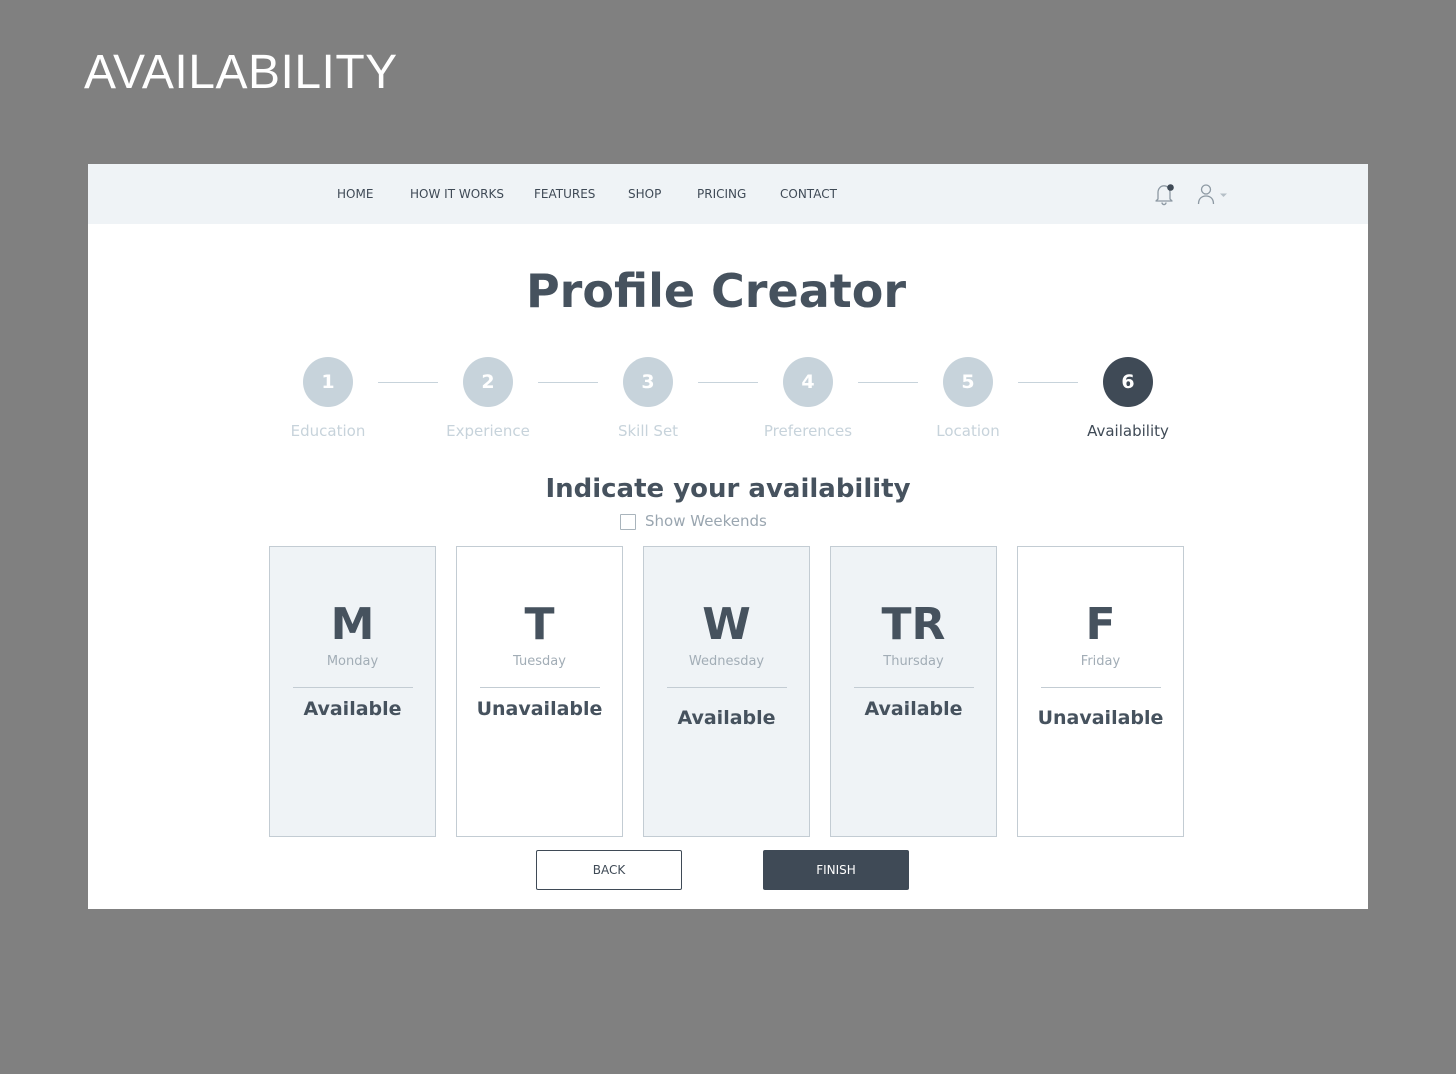 Image resolution: width=1456 pixels, height=1074 pixels. Describe the element at coordinates (564, 194) in the screenshot. I see `nav-item-features: FEATURES` at that location.